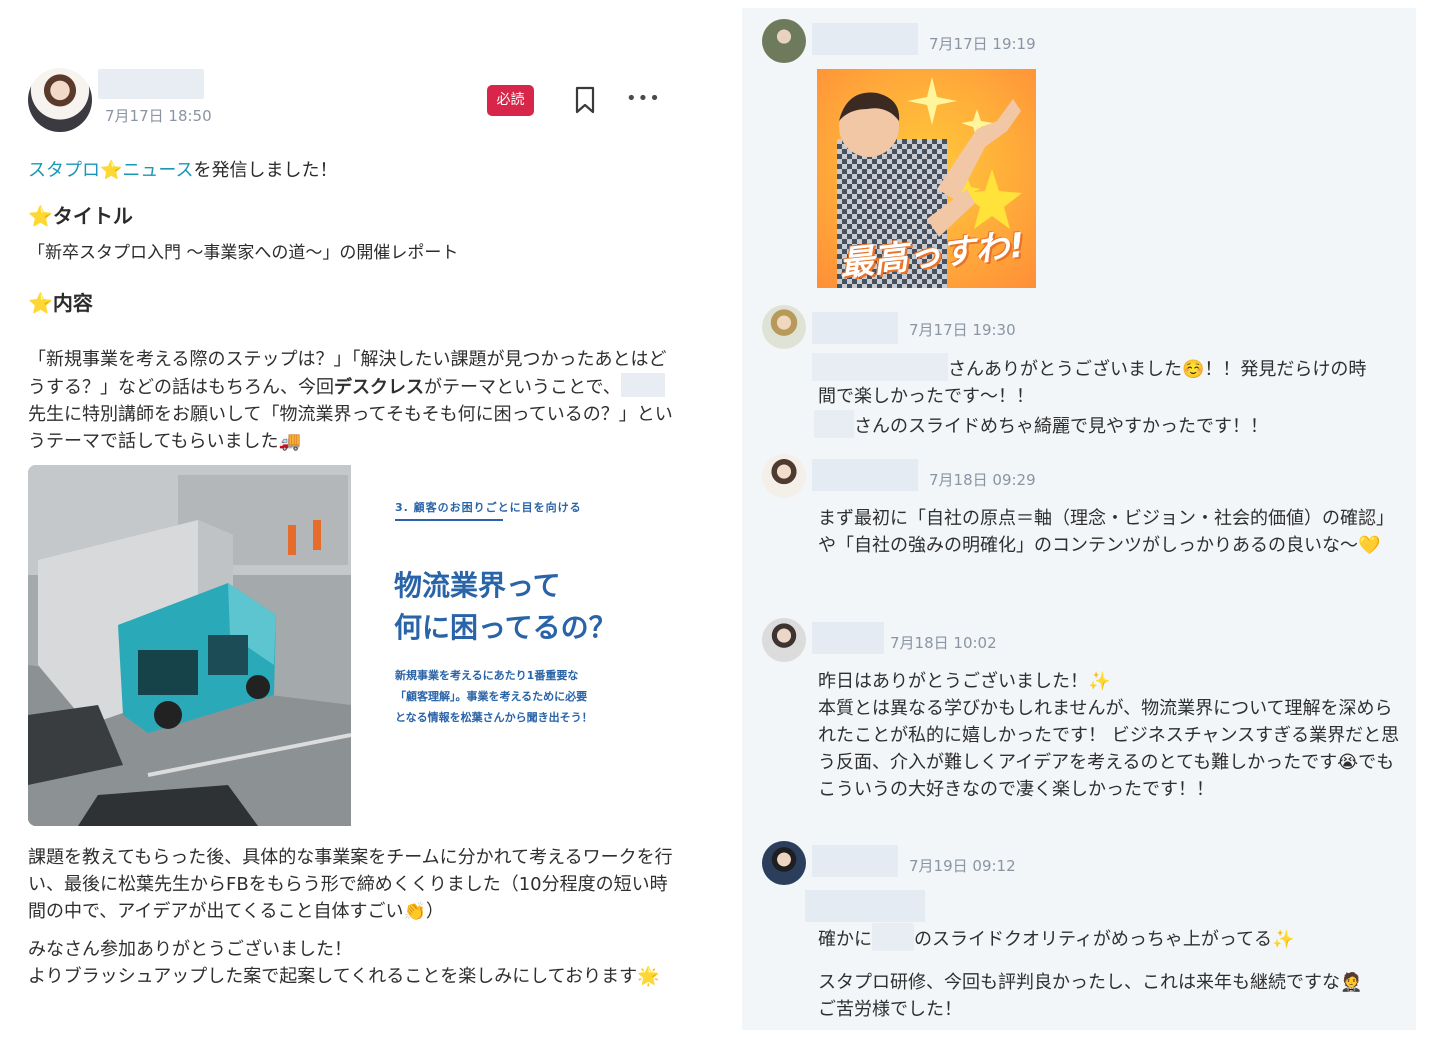 The height and width of the screenshot is (1046, 1440). What do you see at coordinates (64, 170) in the screenshot?
I see `link-stapro: スタプロ` at bounding box center [64, 170].